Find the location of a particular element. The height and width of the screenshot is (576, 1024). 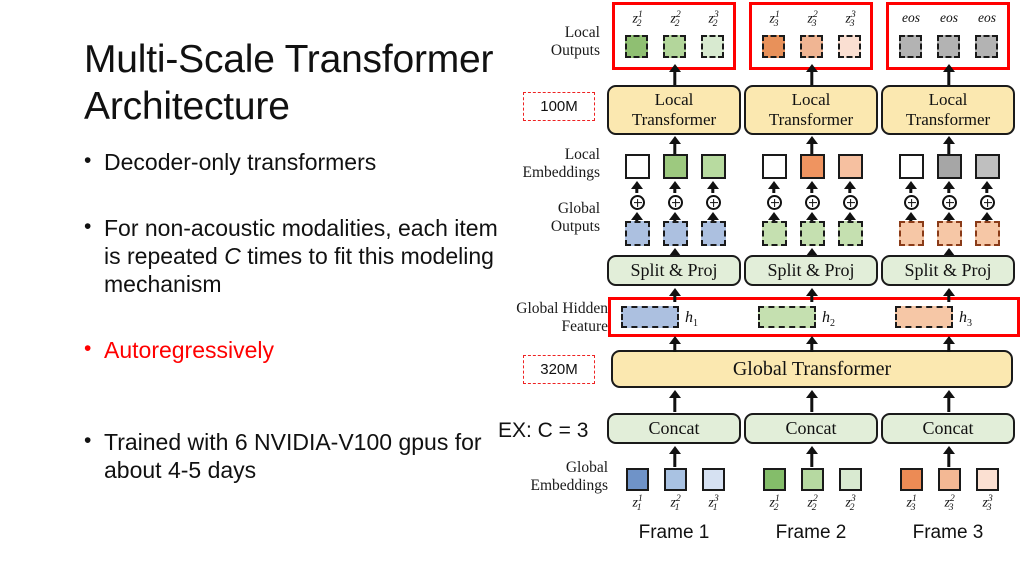

concat-block-3: Concat is located at coordinates (948, 428).